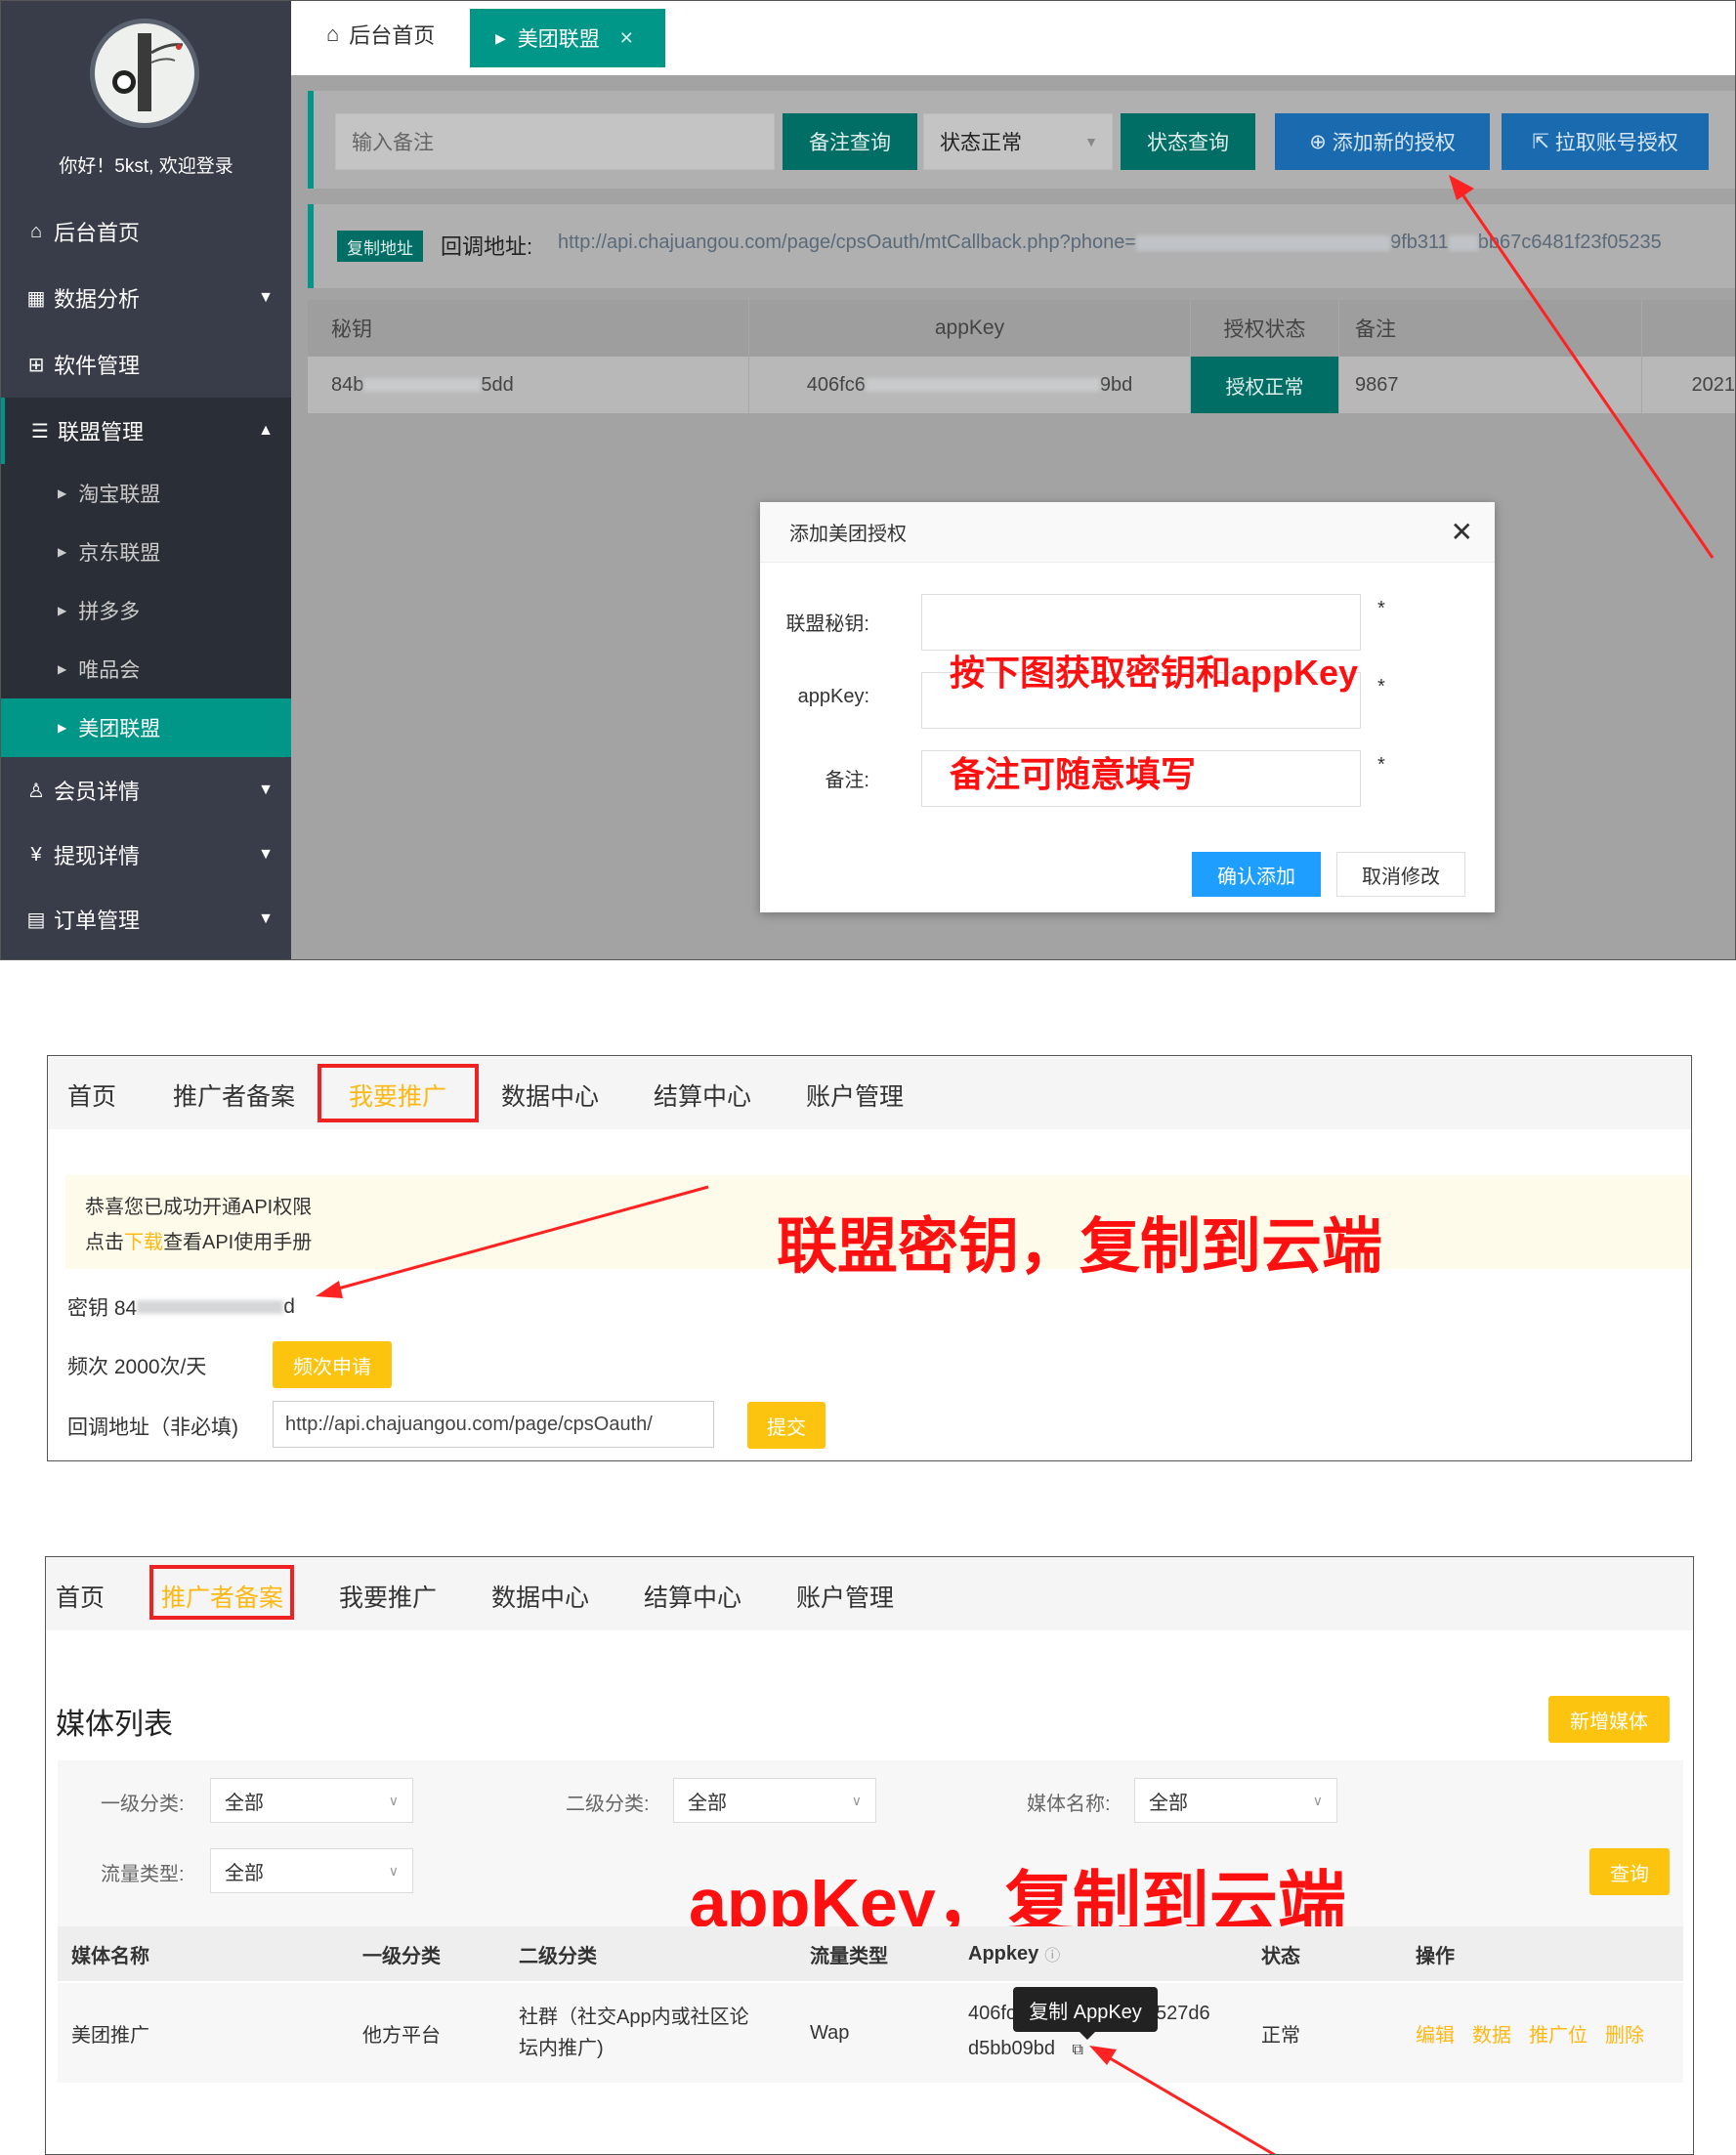 This screenshot has width=1736, height=2155. I want to click on annotation-text: 按下图获取密钥和appKey, so click(1154, 673).